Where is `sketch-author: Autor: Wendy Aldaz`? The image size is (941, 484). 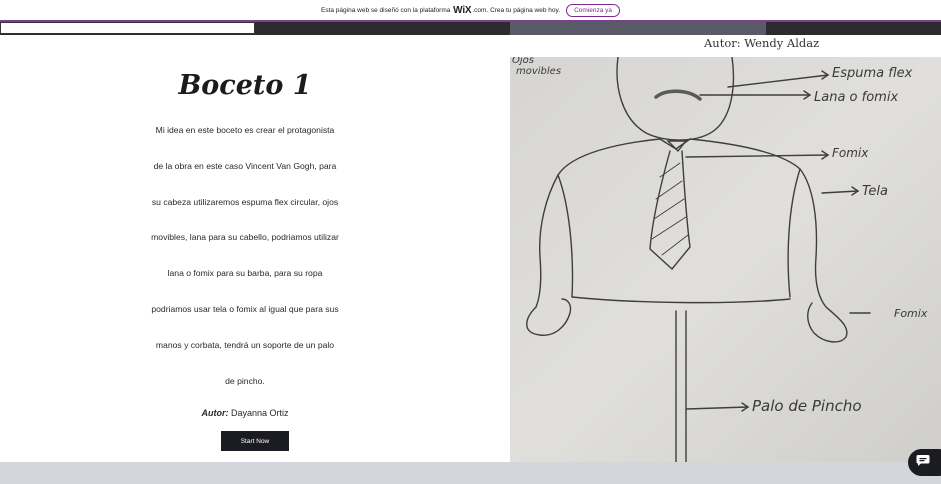 sketch-author: Autor: Wendy Aldaz is located at coordinates (762, 43).